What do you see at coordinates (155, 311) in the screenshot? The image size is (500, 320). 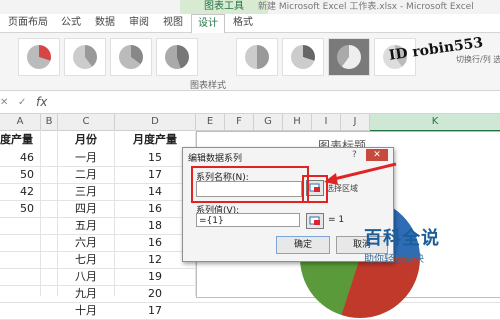 I see `cell-d: 17` at bounding box center [155, 311].